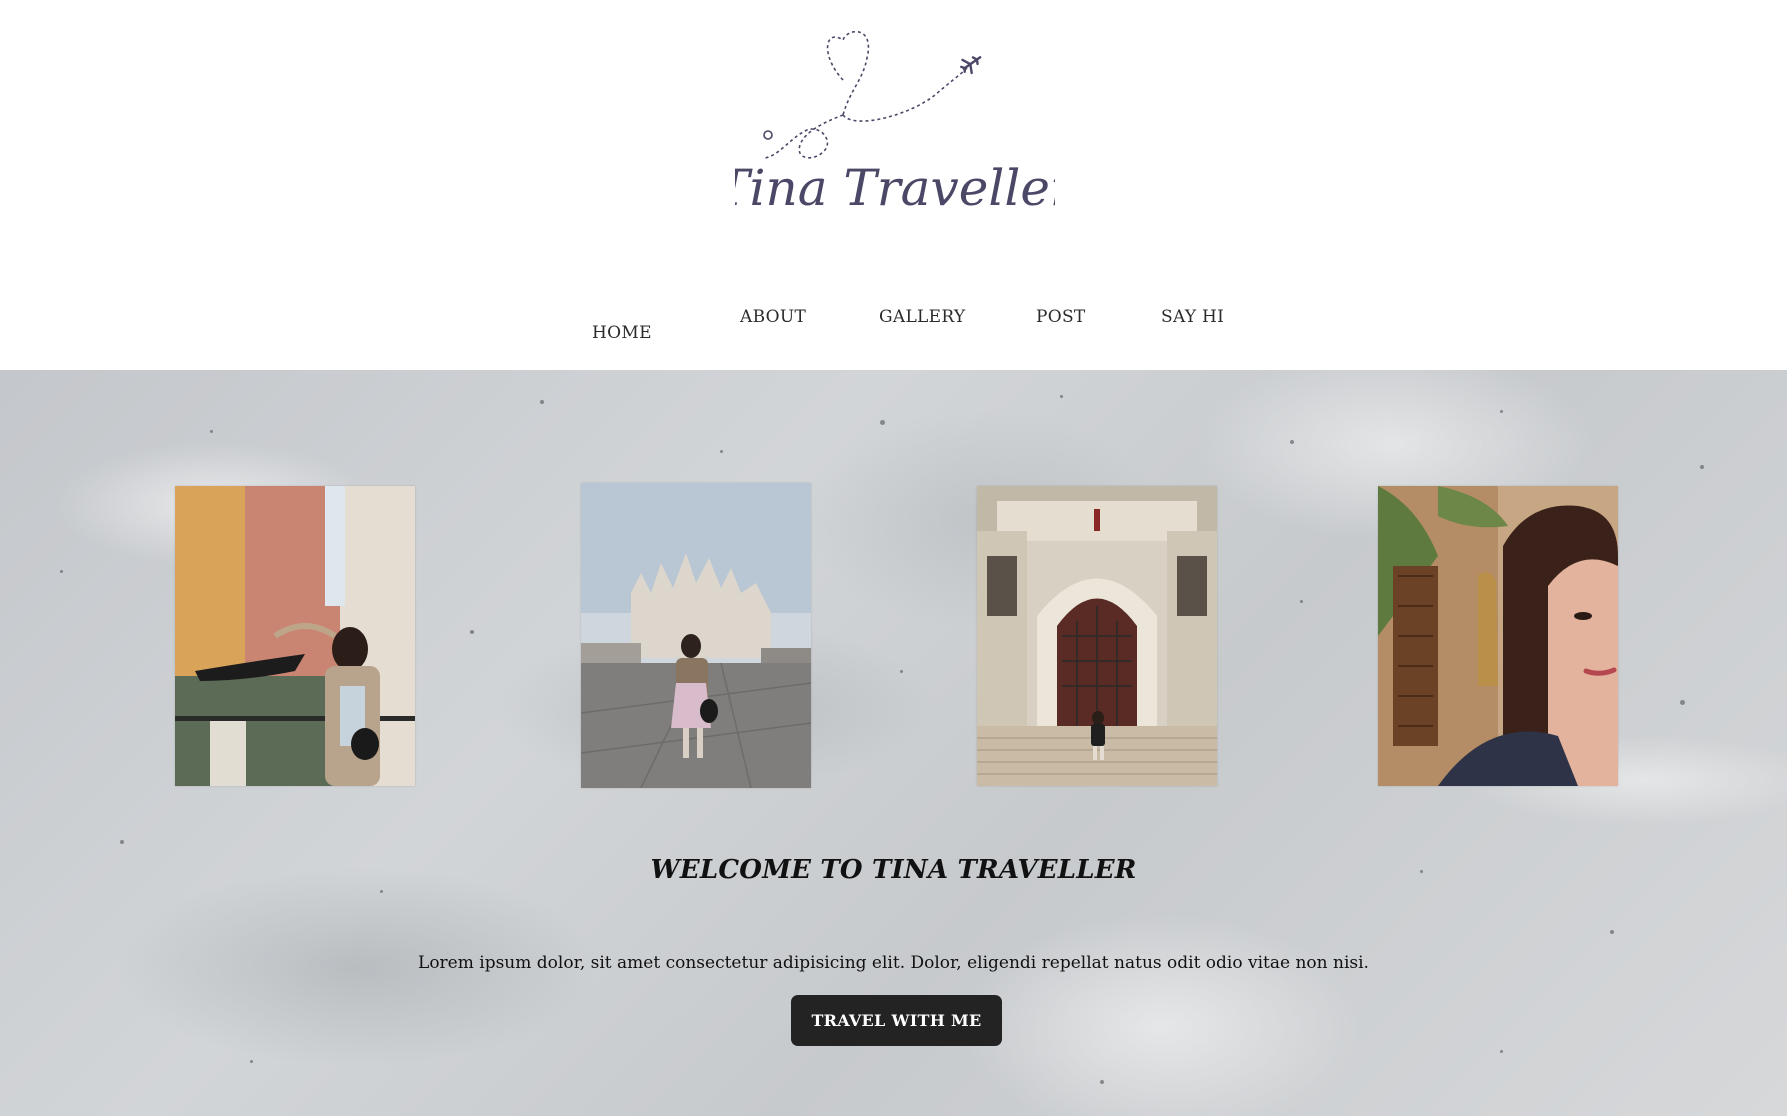 Image resolution: width=1787 pixels, height=1116 pixels. Describe the element at coordinates (773, 317) in the screenshot. I see `nav-about: ABOUT` at that location.